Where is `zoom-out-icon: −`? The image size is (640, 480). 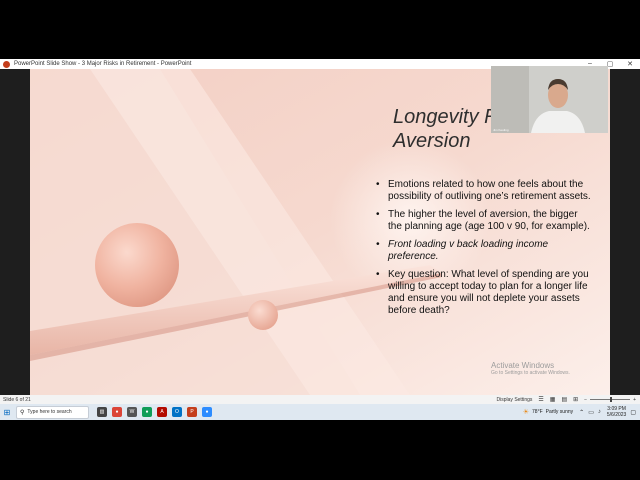
zoom-out-icon: − is located at coordinates (585, 400).